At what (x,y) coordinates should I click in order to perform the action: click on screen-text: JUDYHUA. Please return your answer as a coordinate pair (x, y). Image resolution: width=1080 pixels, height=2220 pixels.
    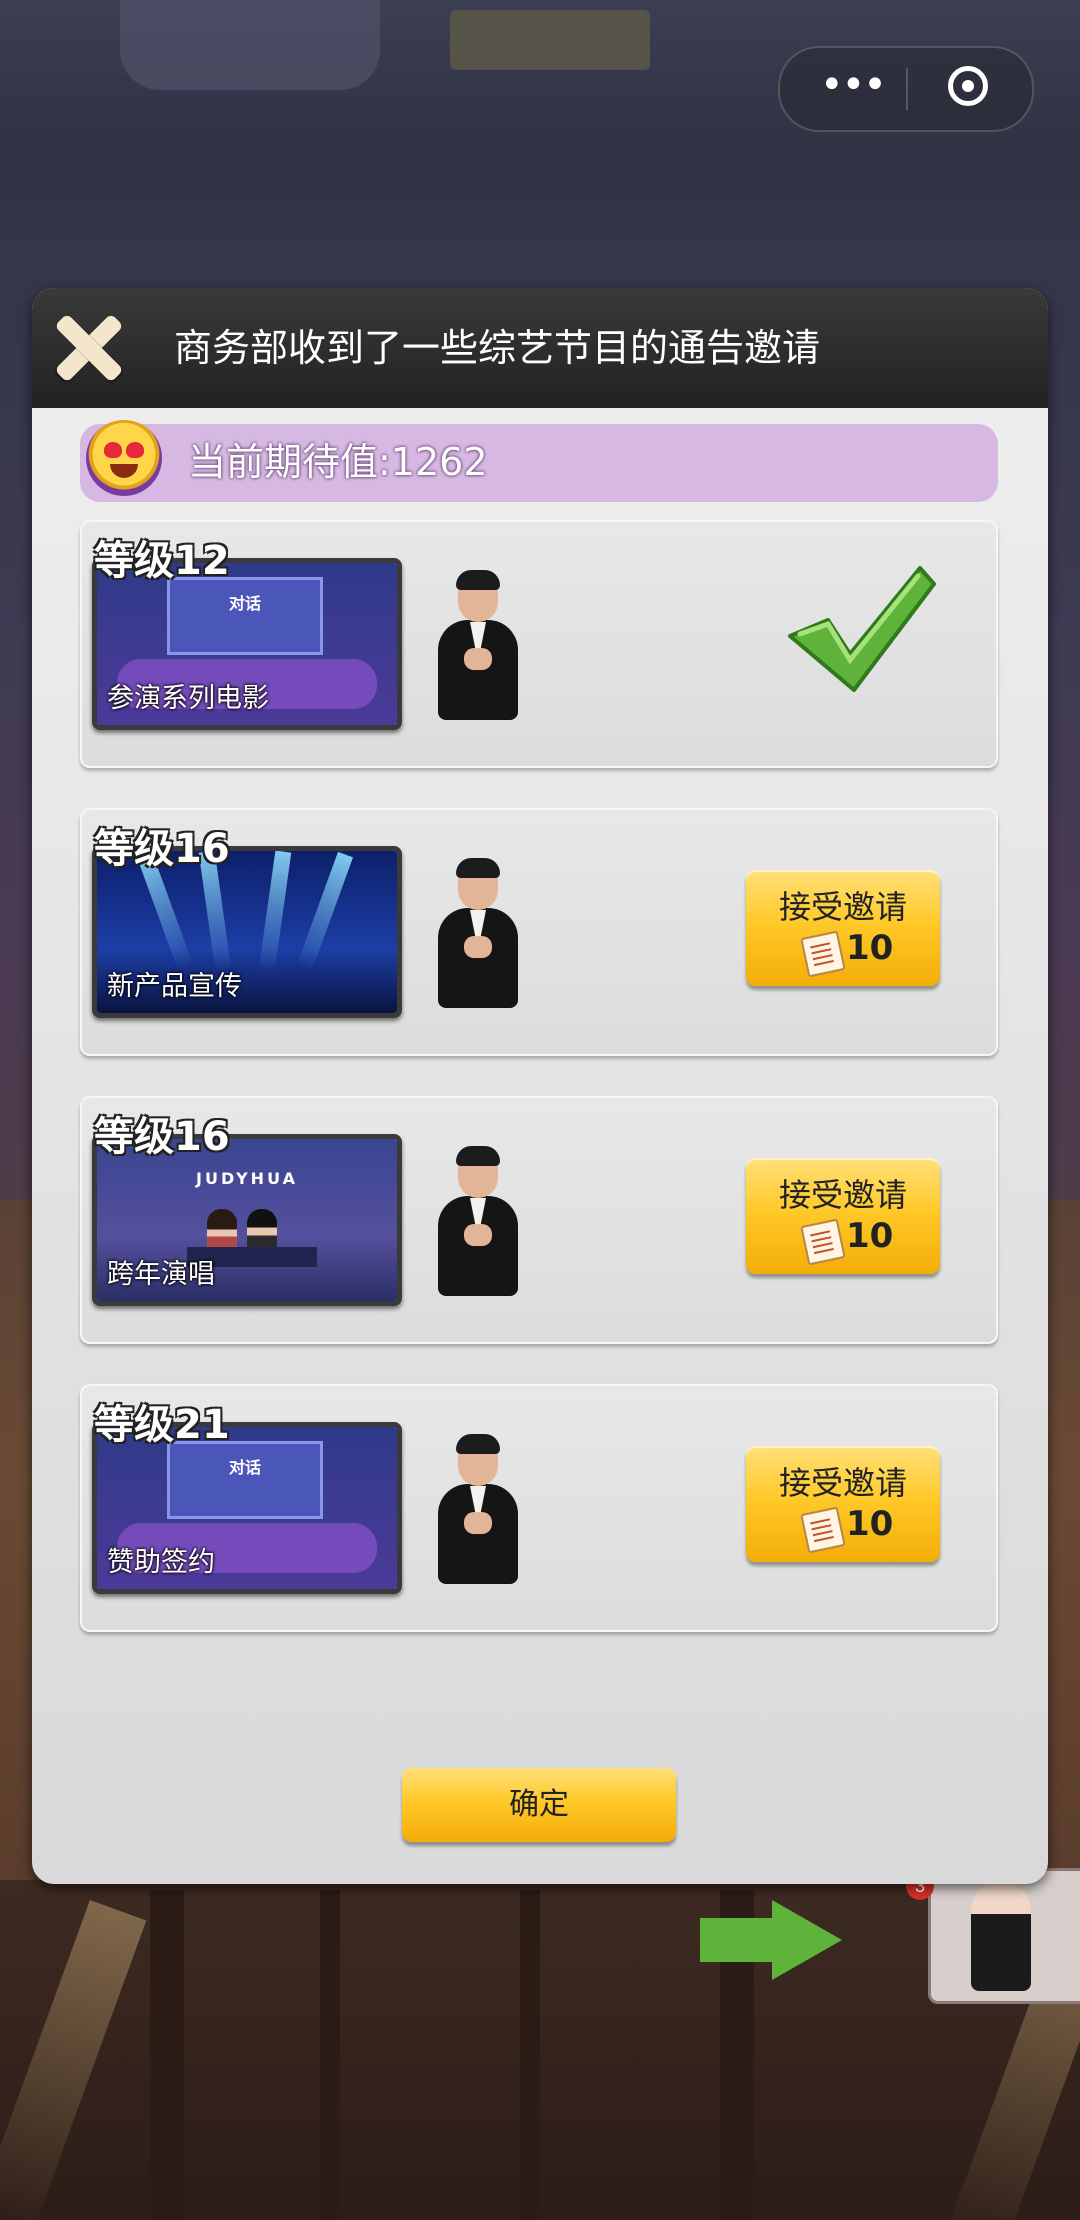
    Looking at the image, I should click on (247, 1178).